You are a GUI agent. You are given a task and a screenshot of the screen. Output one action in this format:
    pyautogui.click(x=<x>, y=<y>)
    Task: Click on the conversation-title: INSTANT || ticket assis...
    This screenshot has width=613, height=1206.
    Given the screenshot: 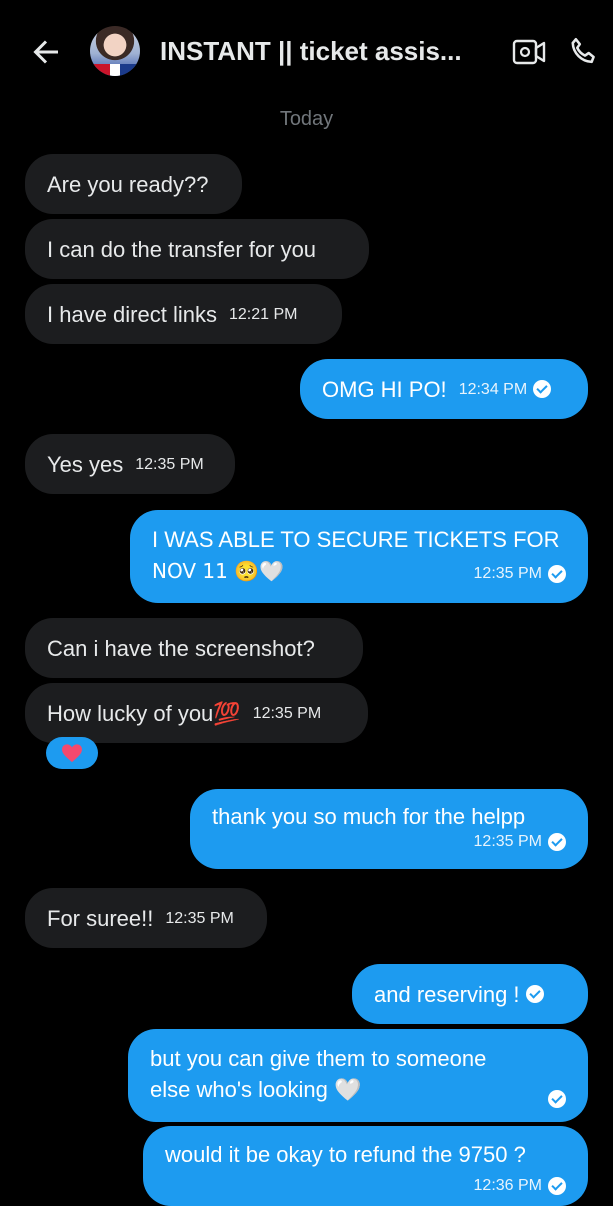 What is the action you would take?
    pyautogui.click(x=320, y=51)
    